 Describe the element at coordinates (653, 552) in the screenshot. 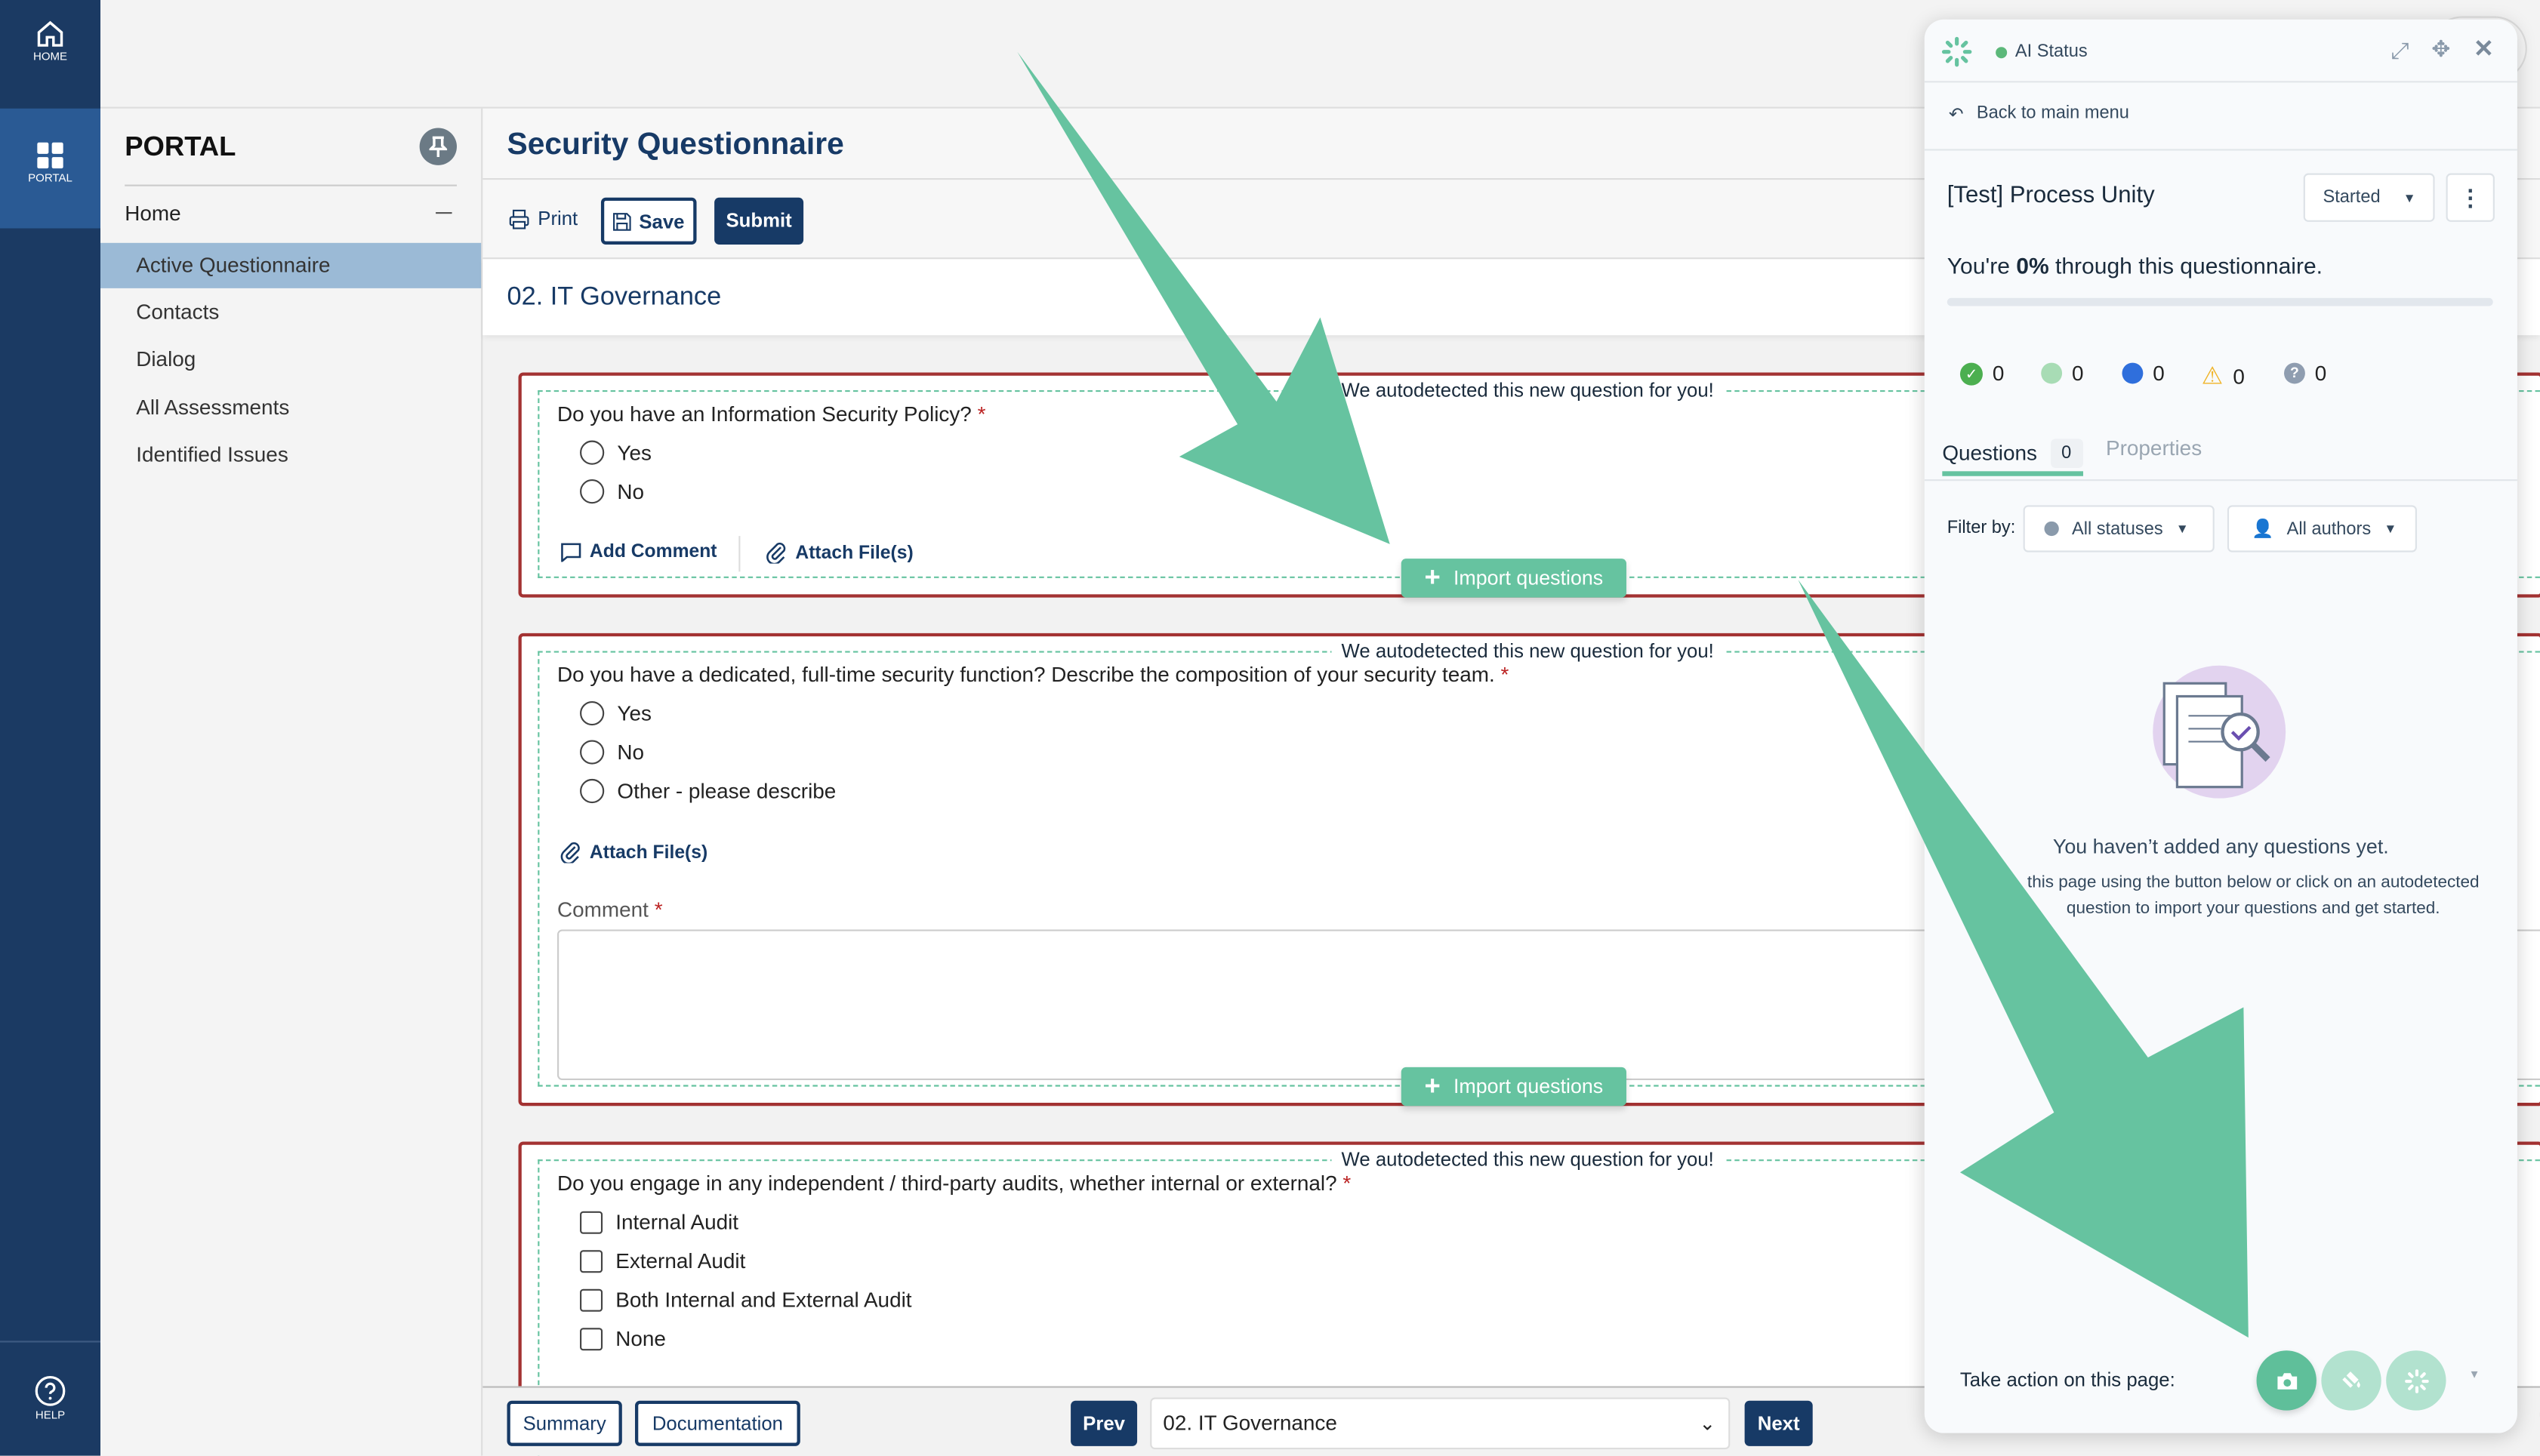

I see `add-comment-label: Add Comment` at that location.